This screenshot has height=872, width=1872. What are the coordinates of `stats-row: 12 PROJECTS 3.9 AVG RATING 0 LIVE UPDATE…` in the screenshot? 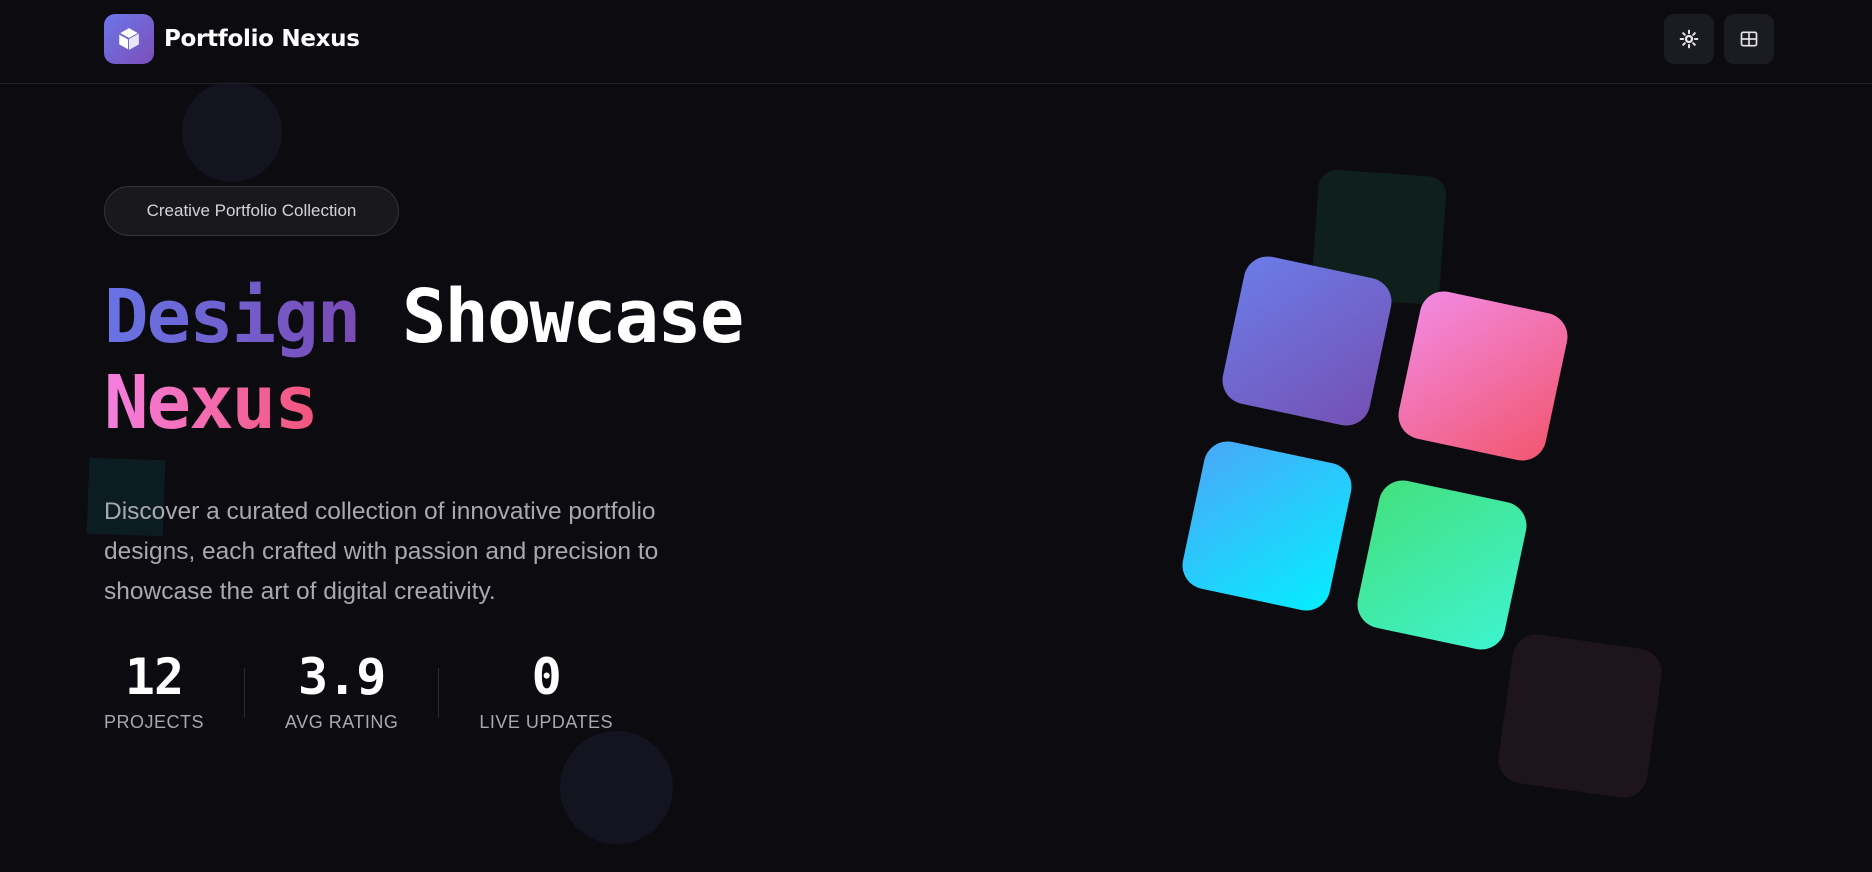 It's located at (358, 690).